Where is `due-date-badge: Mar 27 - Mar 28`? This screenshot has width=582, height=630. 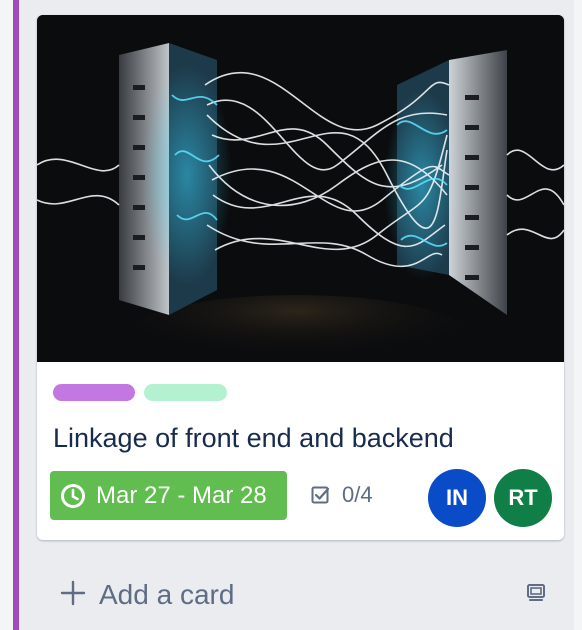 due-date-badge: Mar 27 - Mar 28 is located at coordinates (168, 495).